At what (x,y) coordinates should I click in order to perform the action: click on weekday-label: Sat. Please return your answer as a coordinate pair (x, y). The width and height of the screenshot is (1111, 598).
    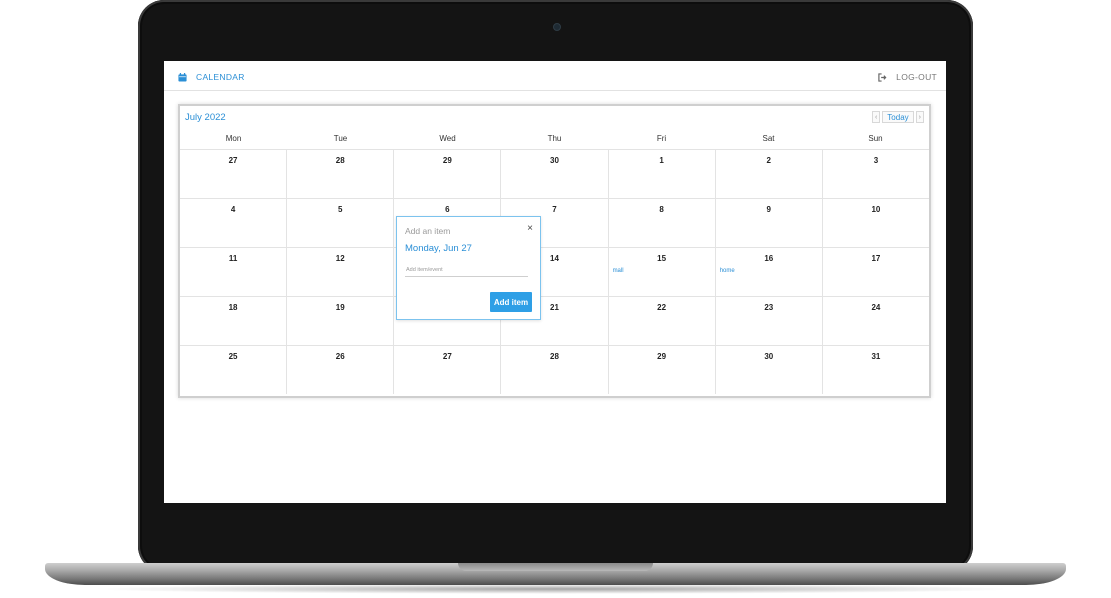
    Looking at the image, I should click on (768, 138).